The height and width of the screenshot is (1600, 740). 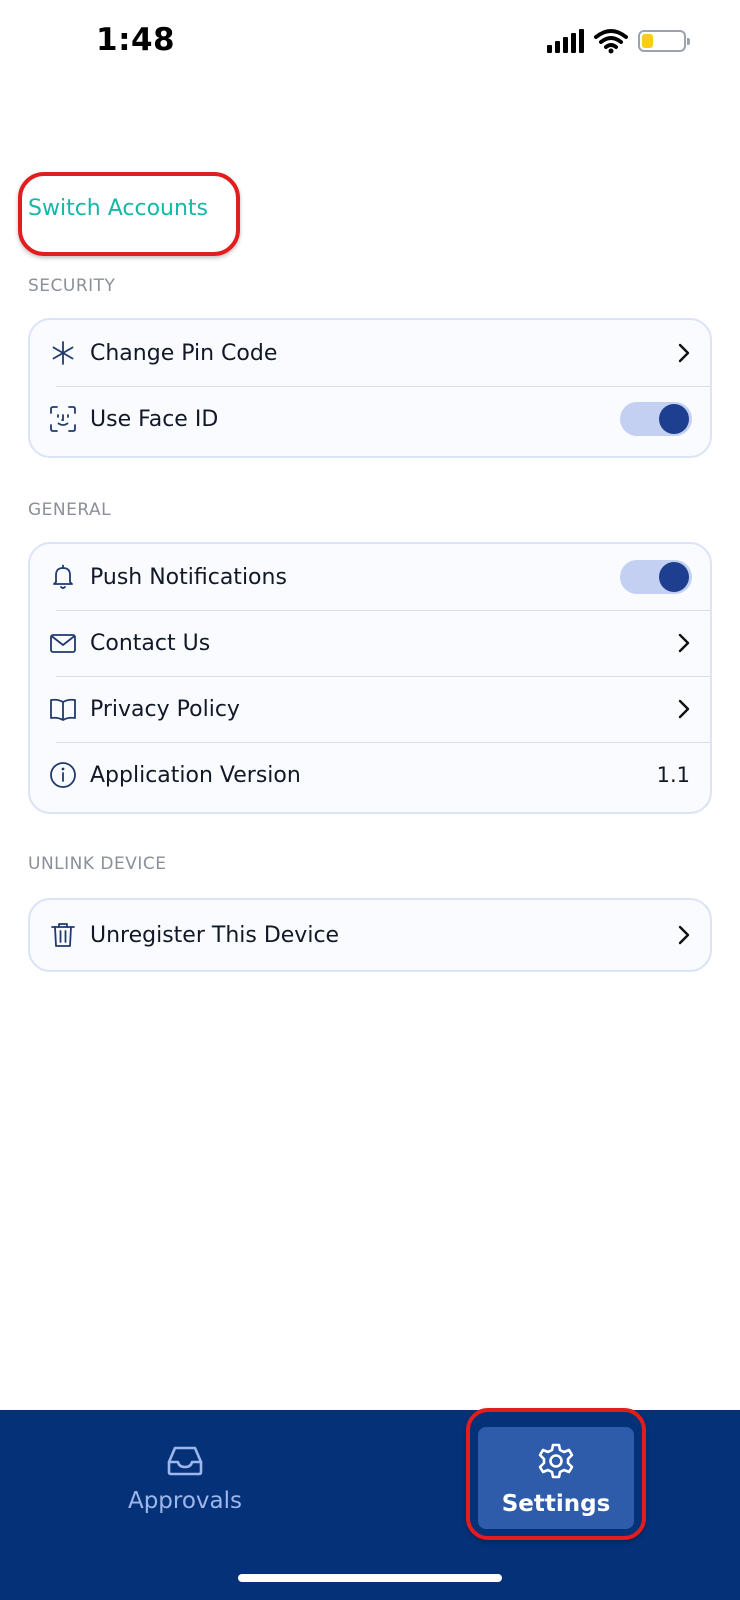 What do you see at coordinates (63, 935) in the screenshot?
I see `trash-icon` at bounding box center [63, 935].